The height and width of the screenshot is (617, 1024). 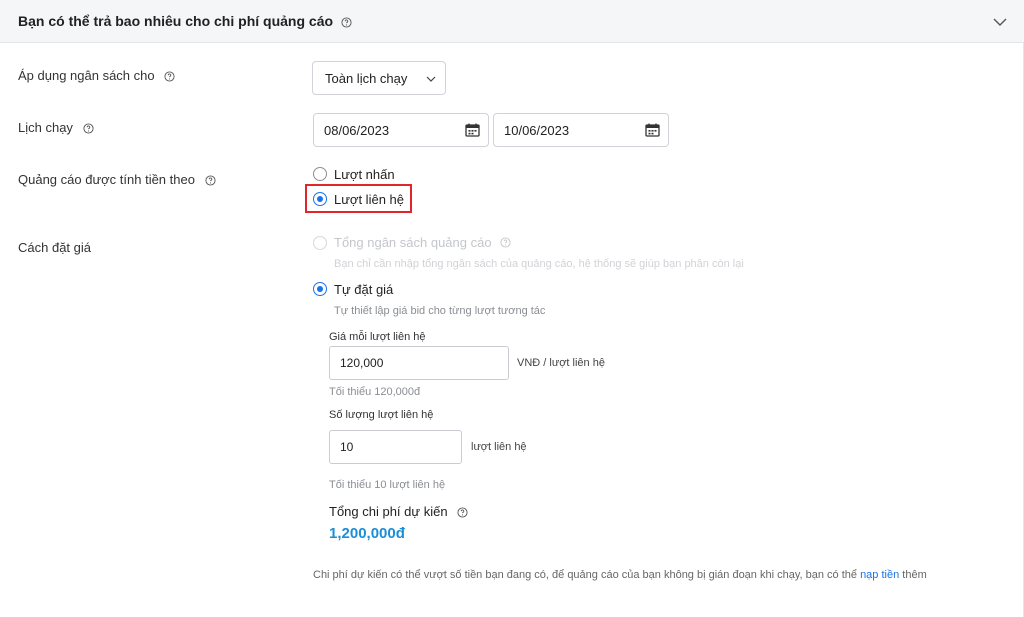 I want to click on price-per-contact-input: 120,000, so click(x=419, y=363).